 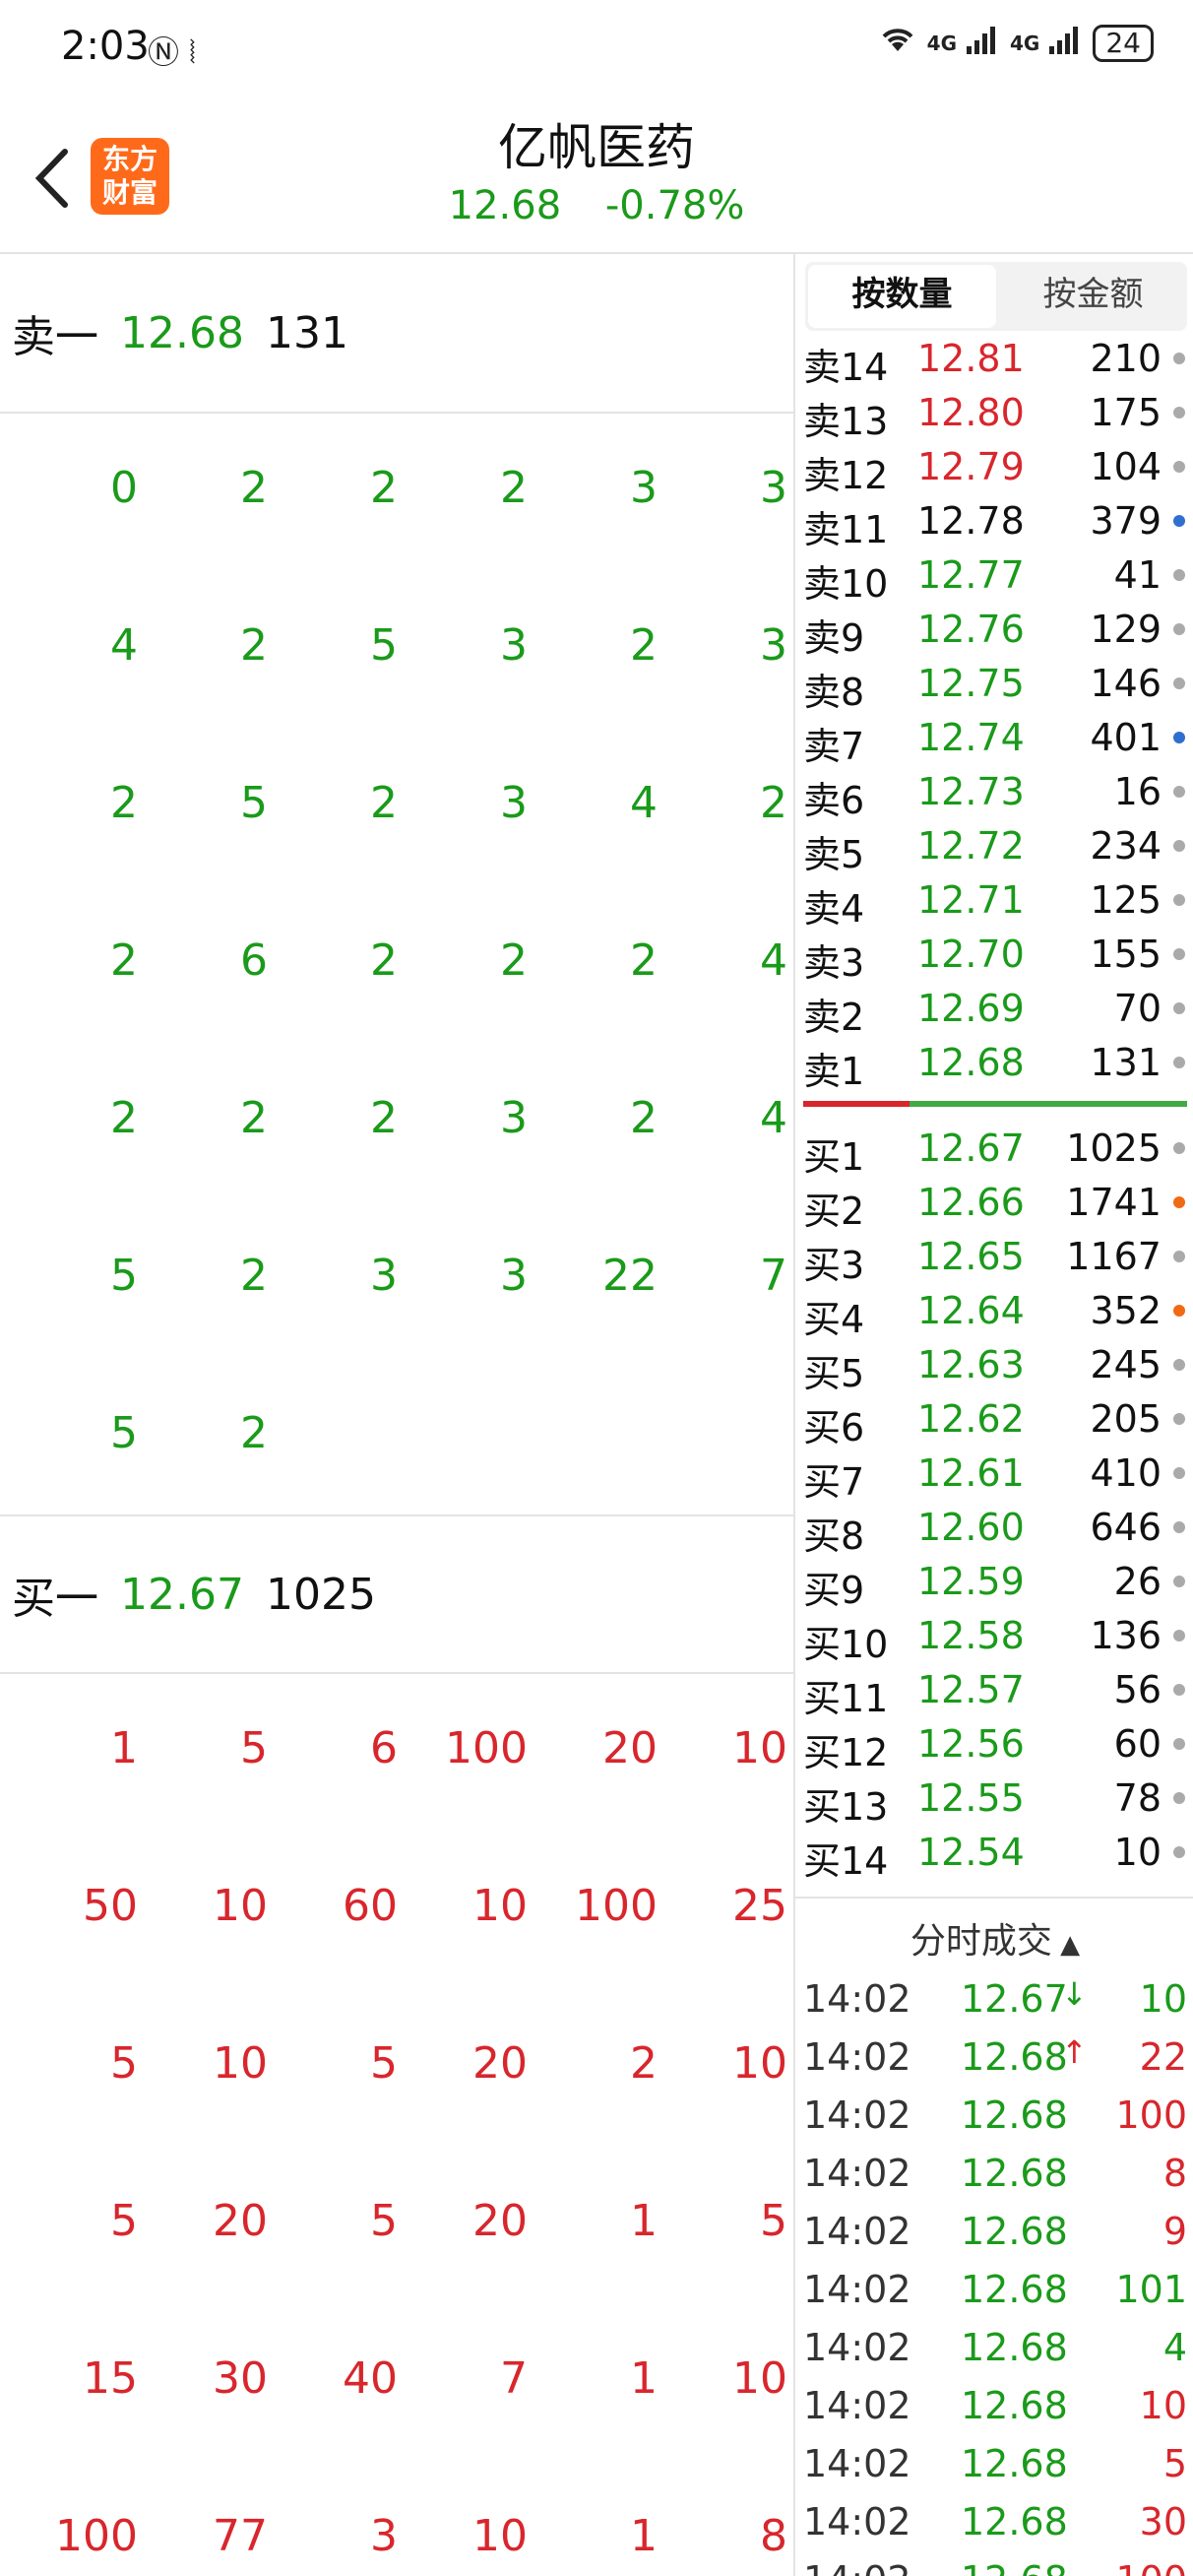 I want to click on level-price: 12.71, so click(x=971, y=900).